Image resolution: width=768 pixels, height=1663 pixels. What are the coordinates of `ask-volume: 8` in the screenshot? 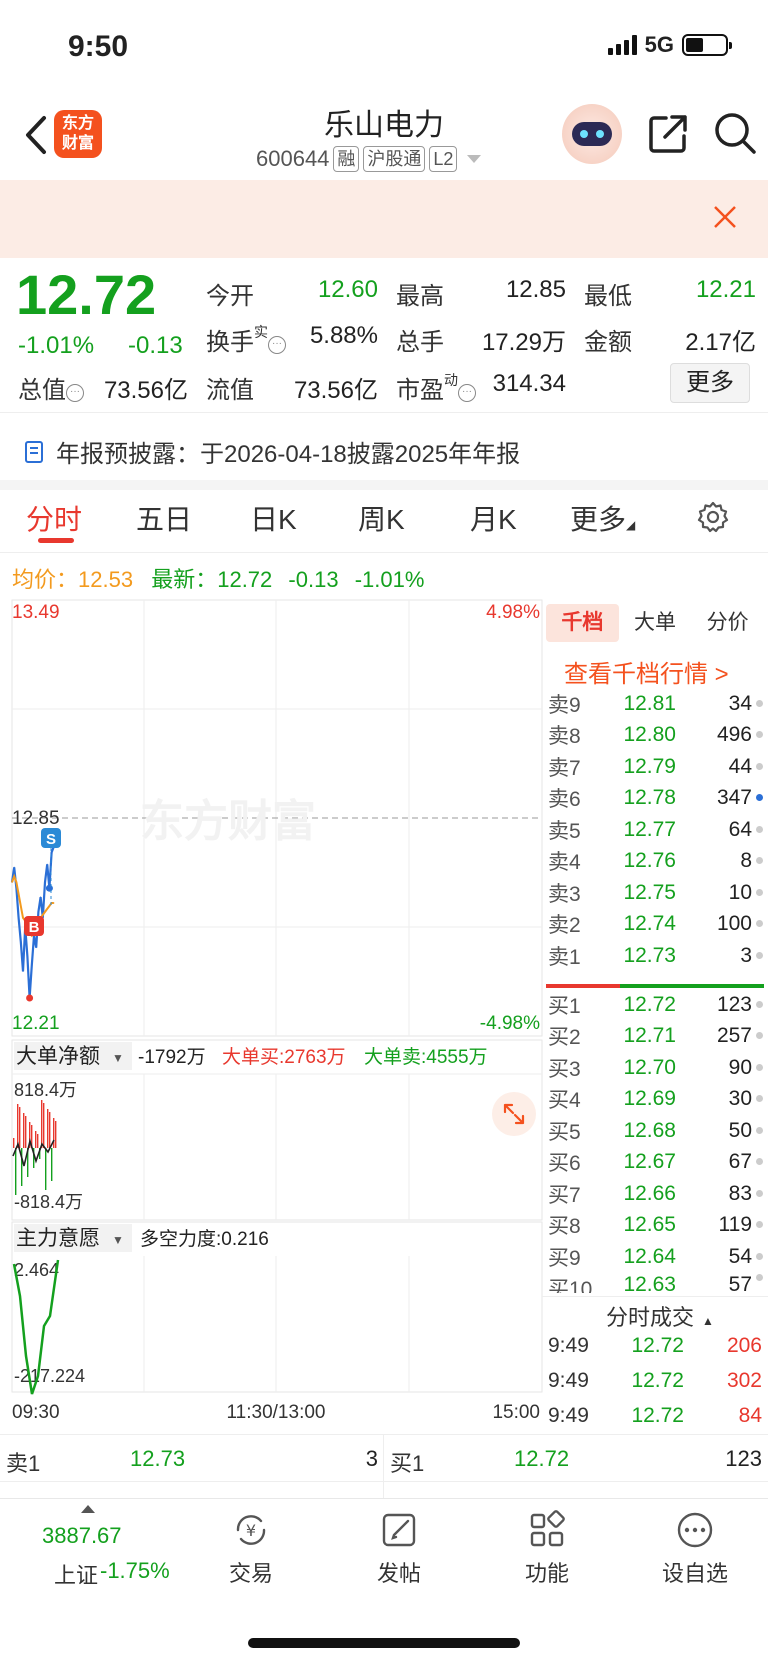 It's located at (746, 861).